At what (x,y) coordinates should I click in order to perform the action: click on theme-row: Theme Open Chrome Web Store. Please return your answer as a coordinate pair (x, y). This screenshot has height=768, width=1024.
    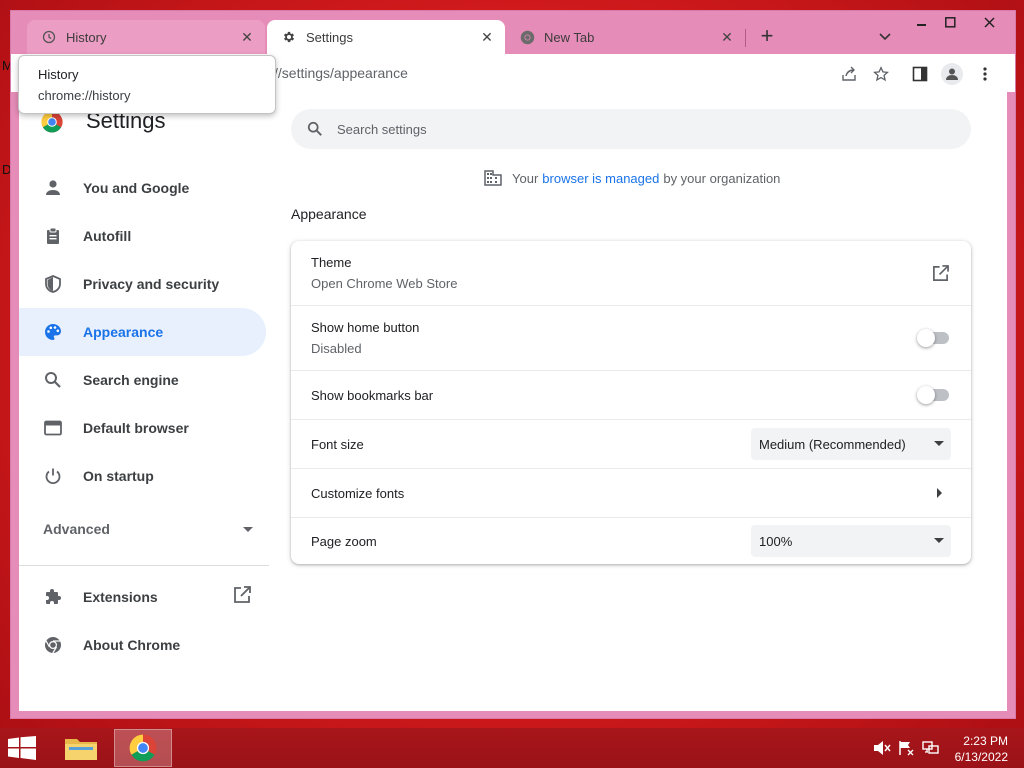
    Looking at the image, I should click on (631, 273).